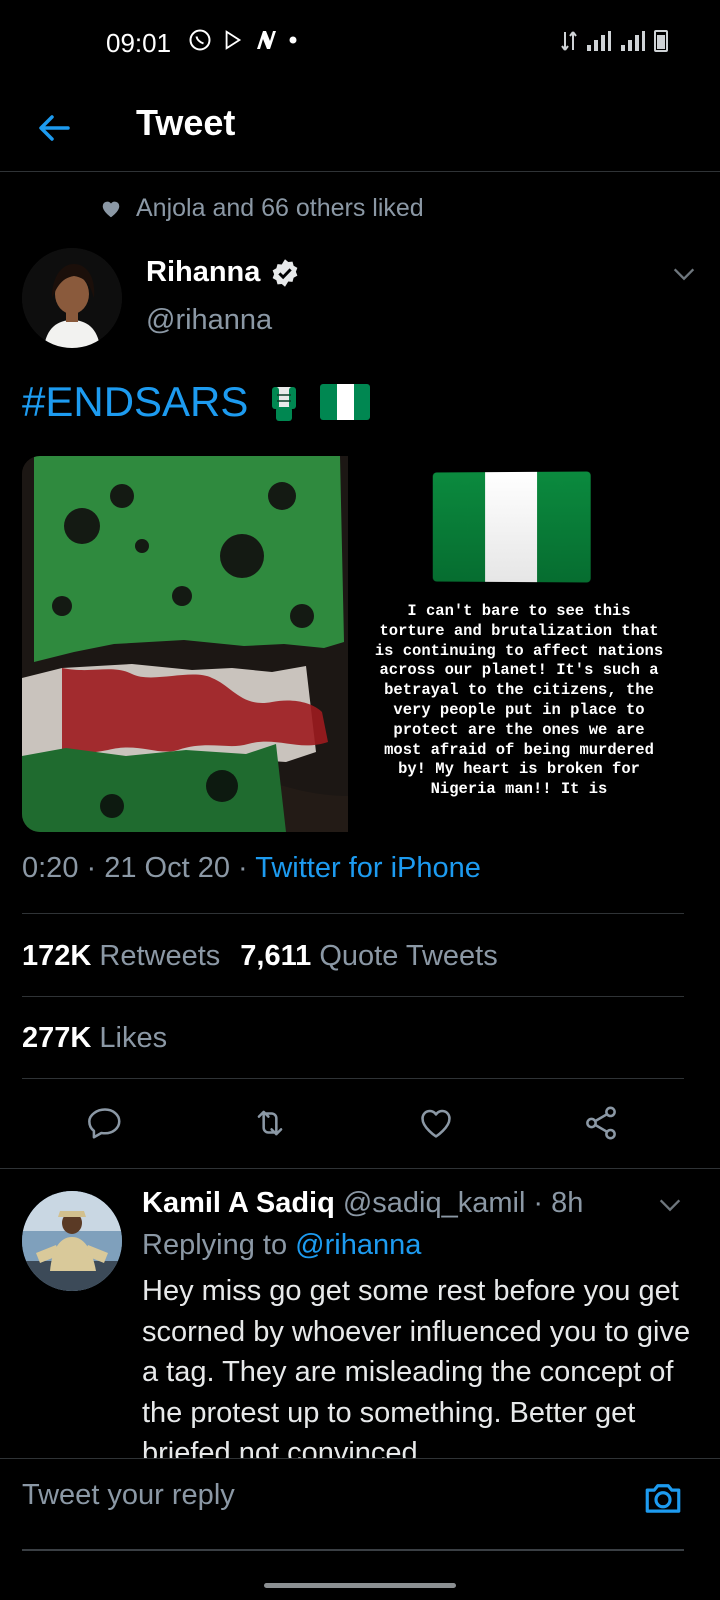 The image size is (720, 1600). Describe the element at coordinates (614, 41) in the screenshot. I see `system-icons` at that location.